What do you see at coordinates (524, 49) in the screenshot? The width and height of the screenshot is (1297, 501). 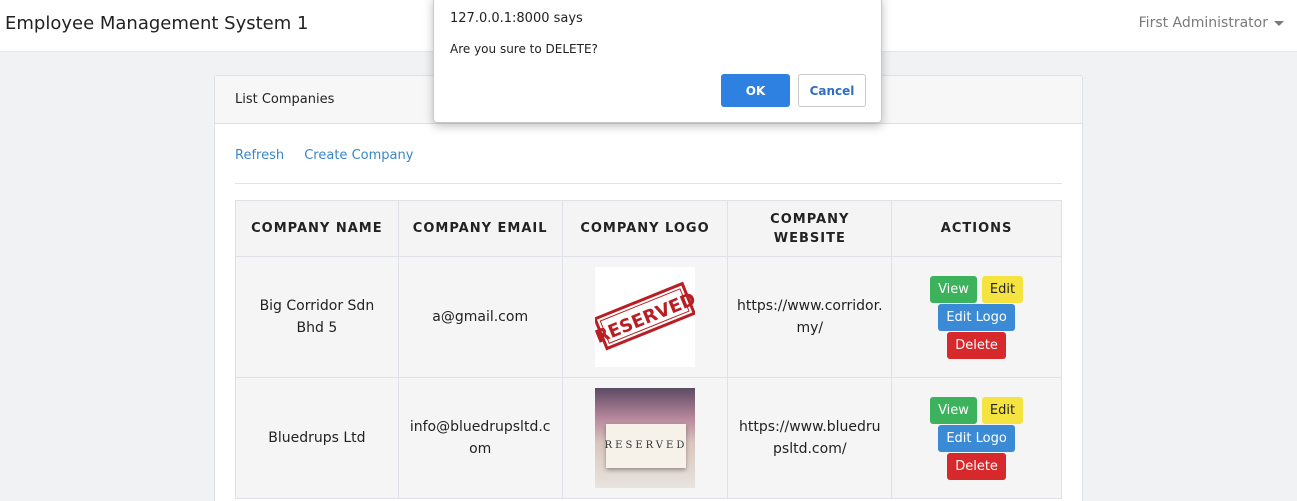 I see `dialog-message: Are you sure to DELETE?` at bounding box center [524, 49].